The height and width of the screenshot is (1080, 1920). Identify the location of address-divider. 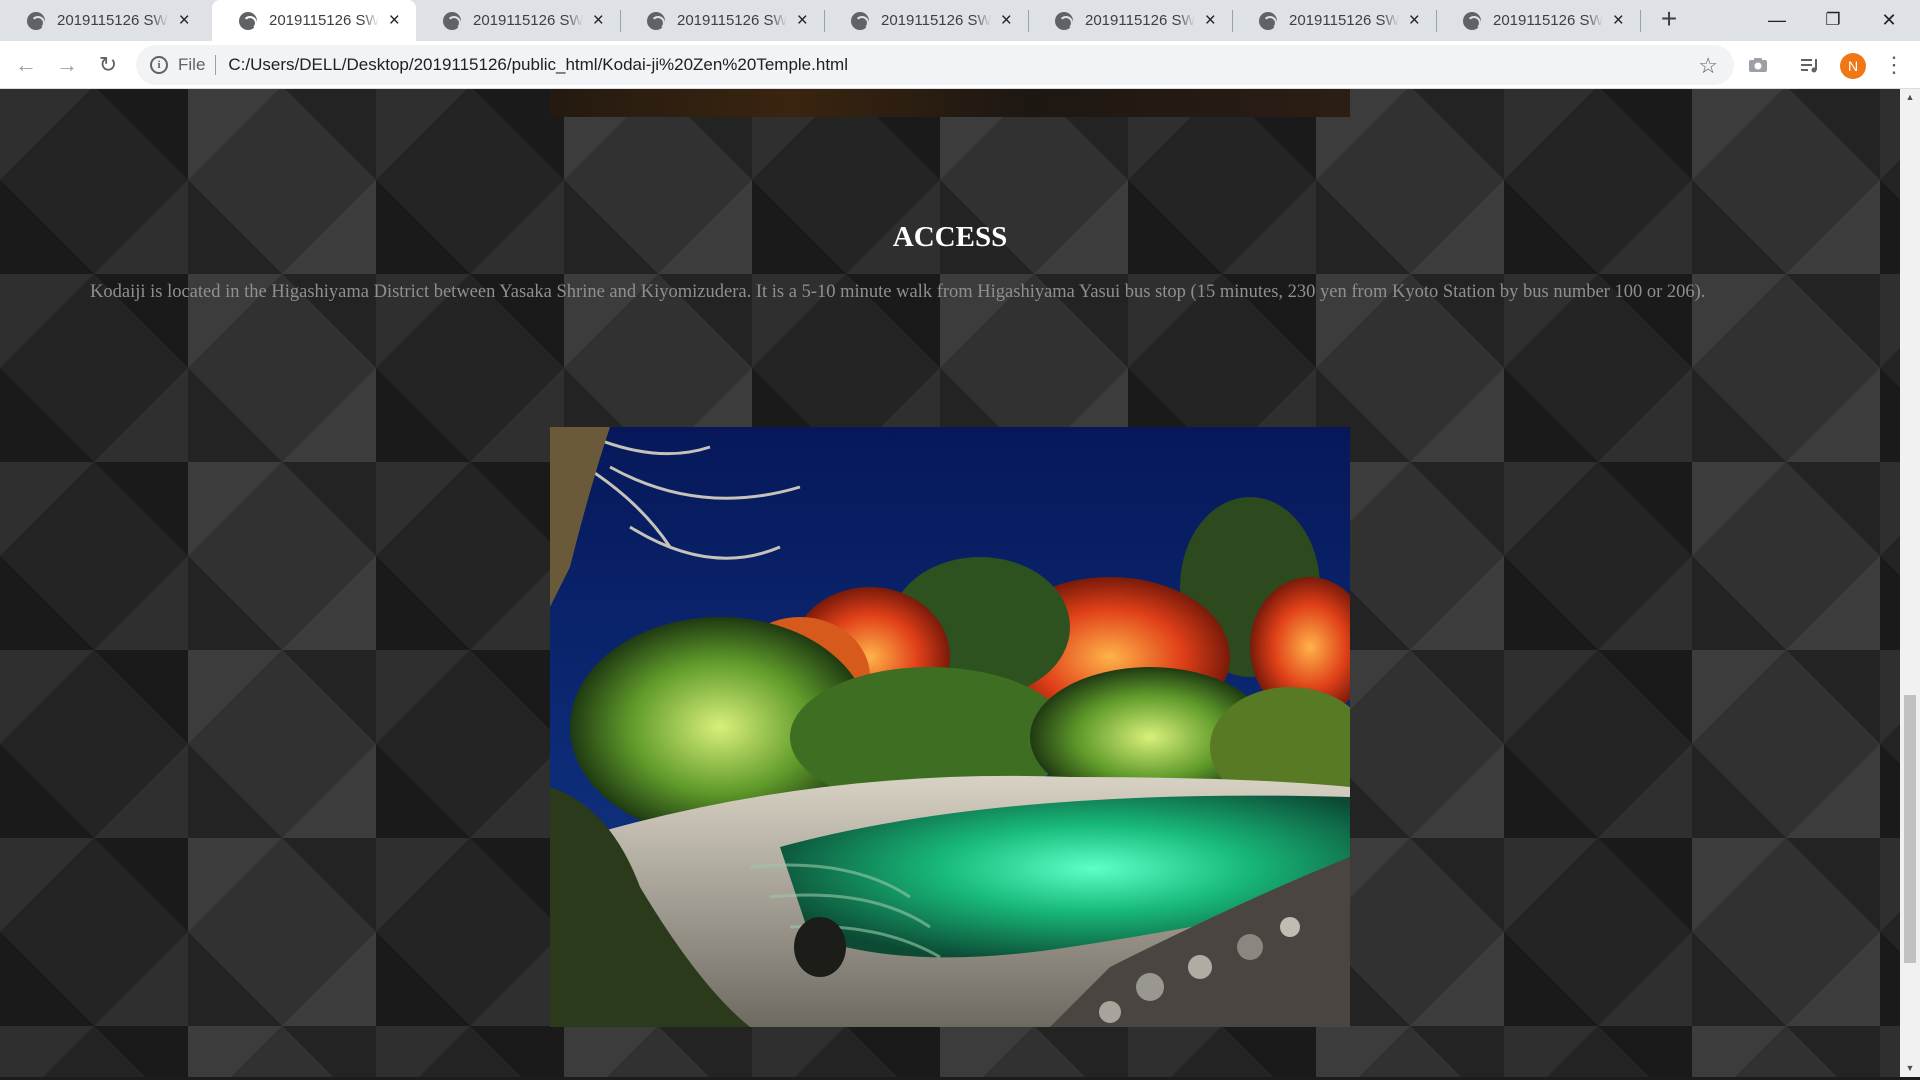
(216, 65).